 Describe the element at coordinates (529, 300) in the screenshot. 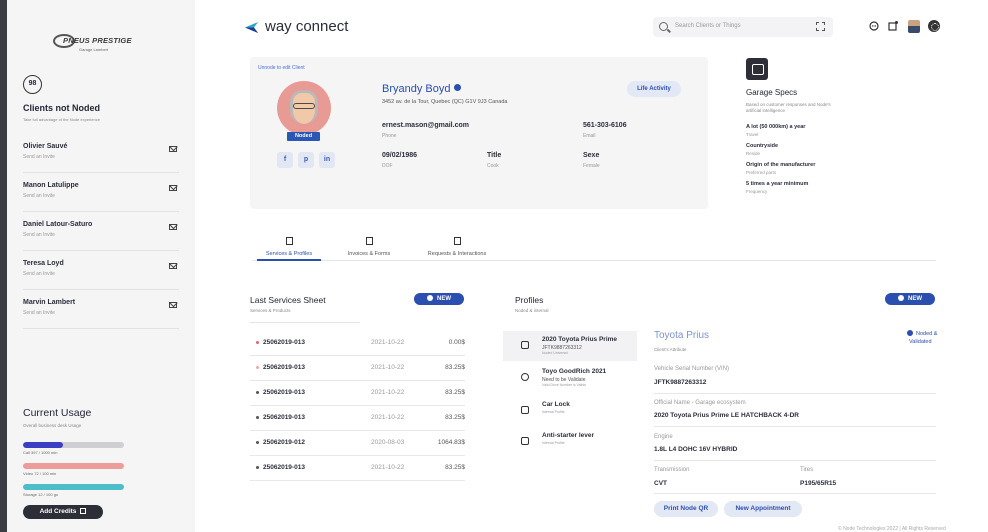

I see `profiles-title: Profiles` at that location.